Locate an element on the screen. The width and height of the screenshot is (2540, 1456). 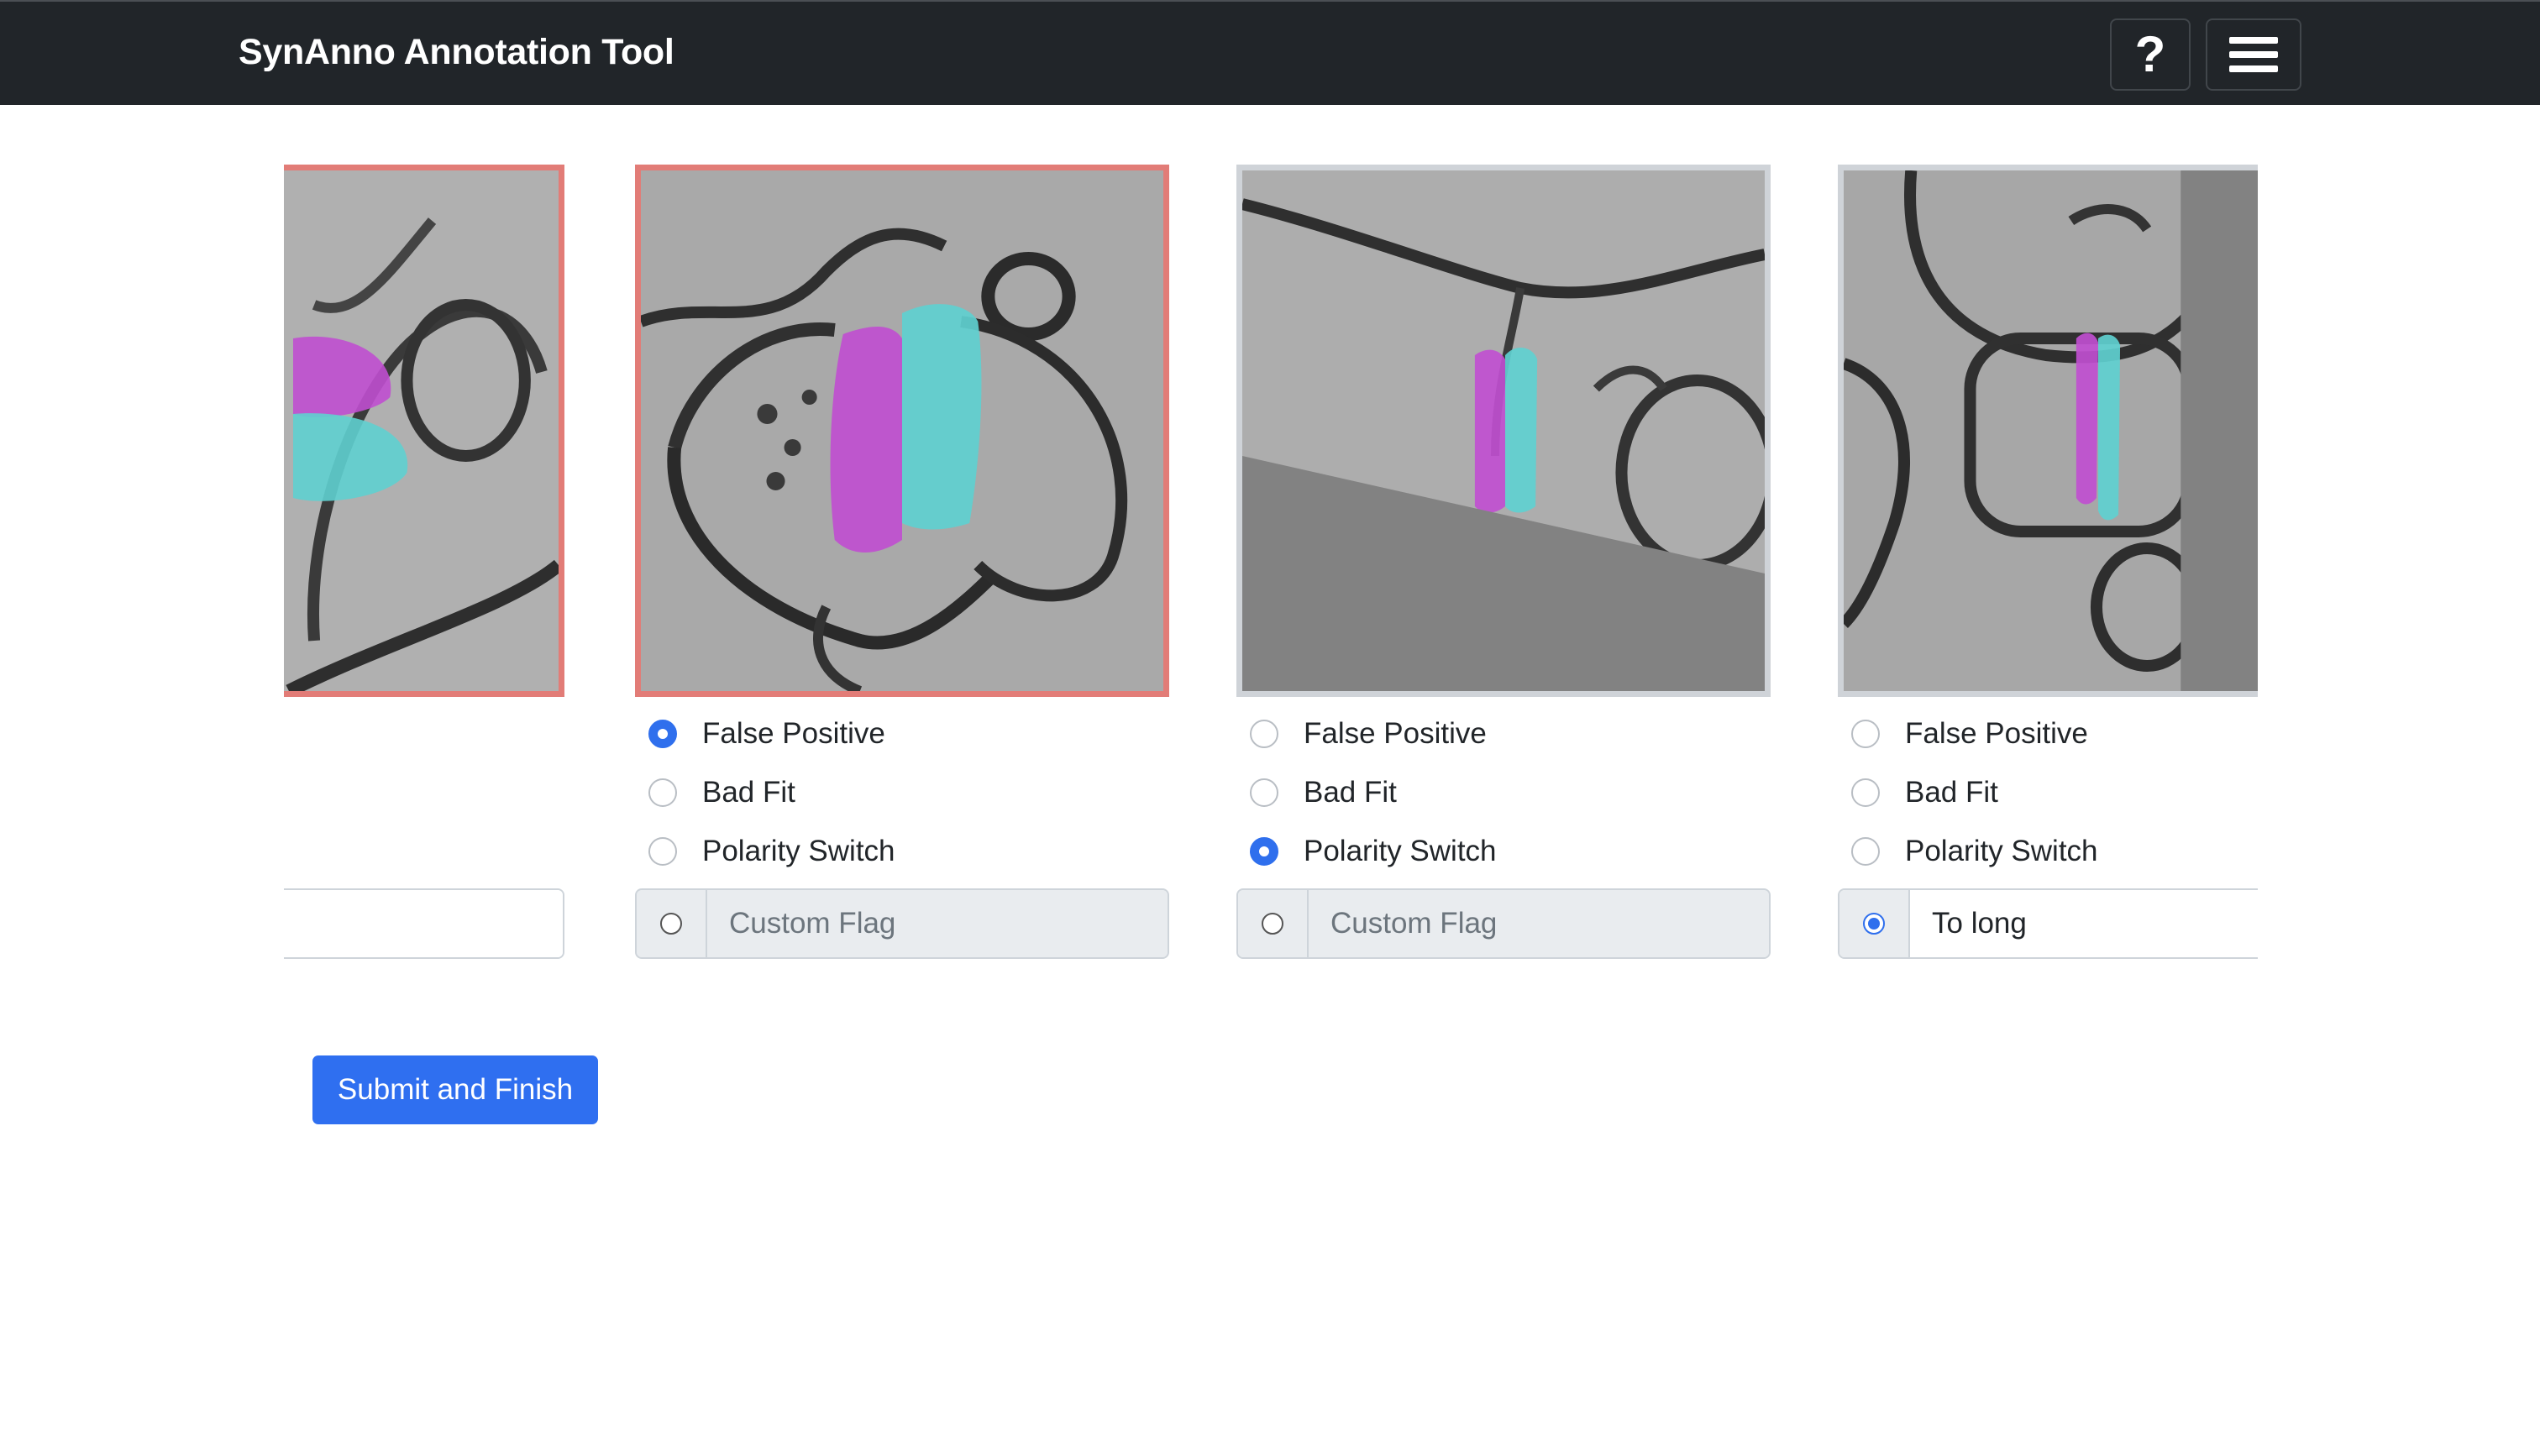
menu-button is located at coordinates (2253, 54).